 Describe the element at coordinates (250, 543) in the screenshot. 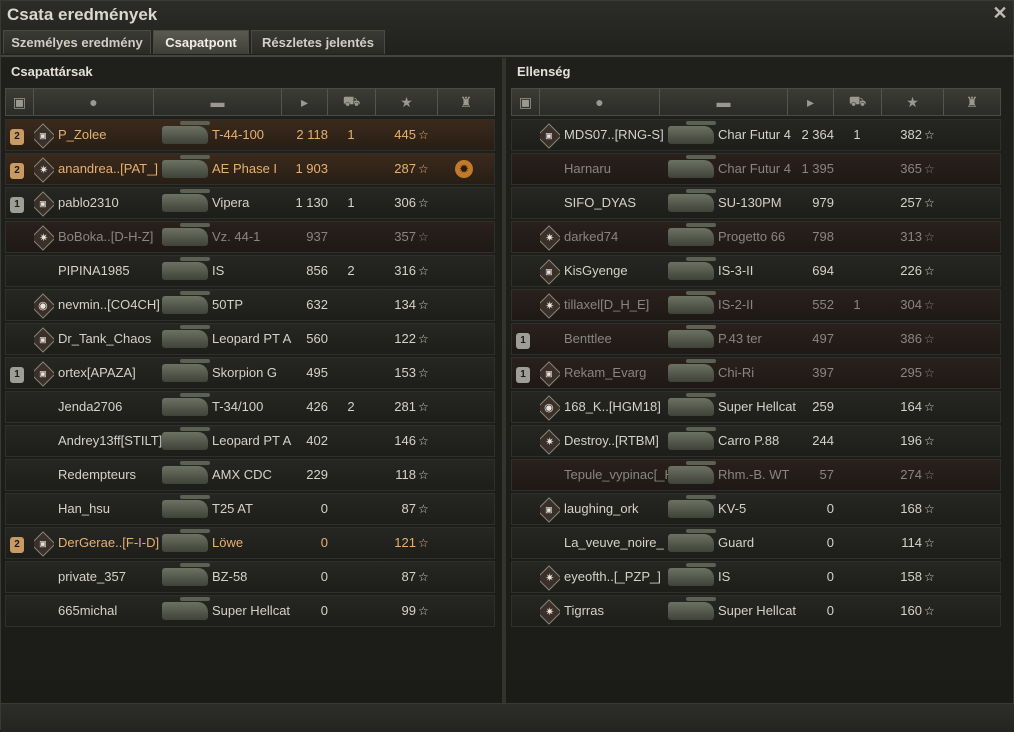

I see `player-row: 2 ◈ DerGerae..[F-I-D] Löwe 0 121 ☆` at that location.